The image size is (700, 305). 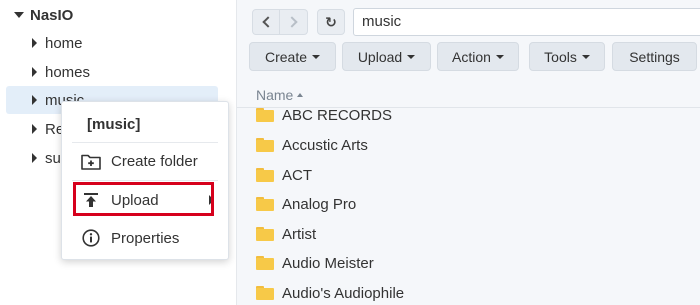 I want to click on file-row: Analog Pro, so click(x=468, y=204).